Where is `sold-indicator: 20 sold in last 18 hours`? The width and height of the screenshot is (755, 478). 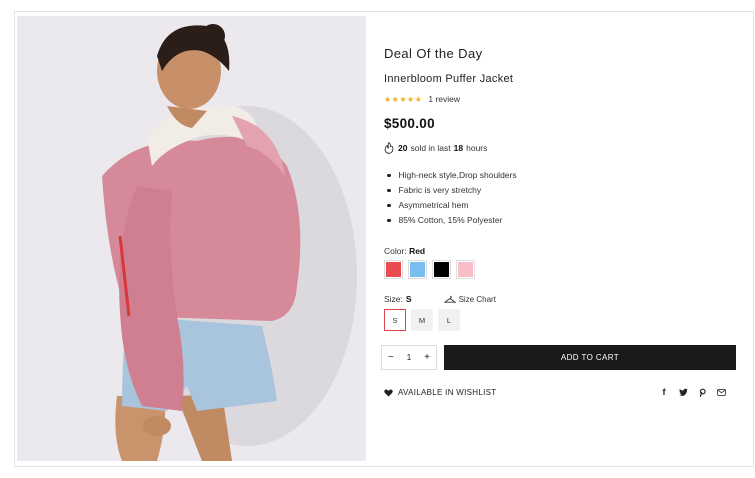 sold-indicator: 20 sold in last 18 hours is located at coordinates (435, 148).